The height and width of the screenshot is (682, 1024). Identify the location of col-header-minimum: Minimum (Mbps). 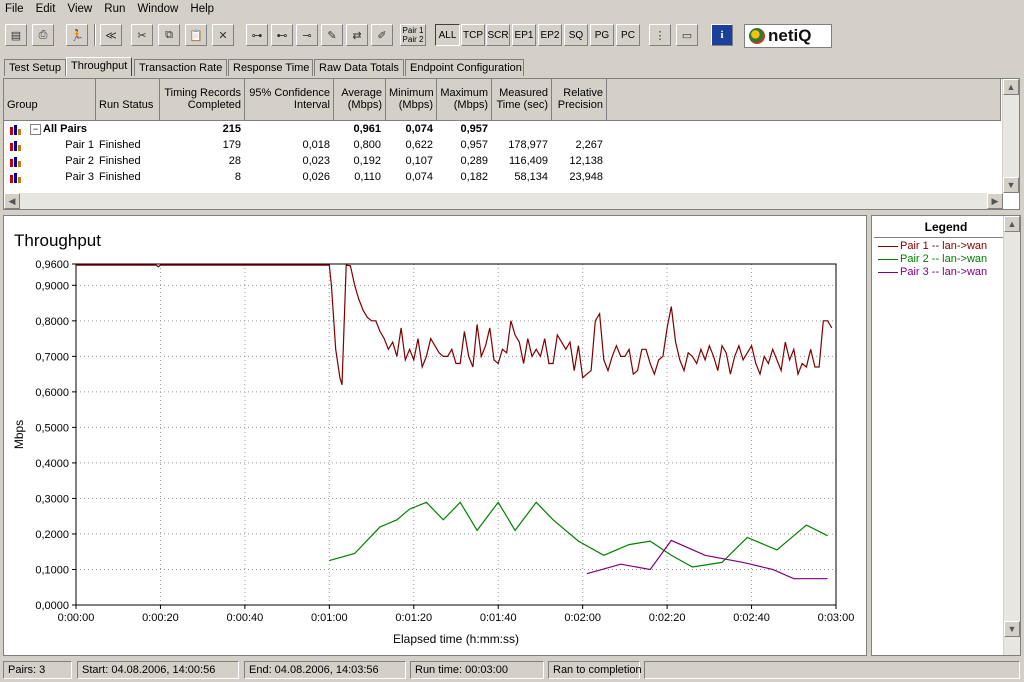
(411, 100).